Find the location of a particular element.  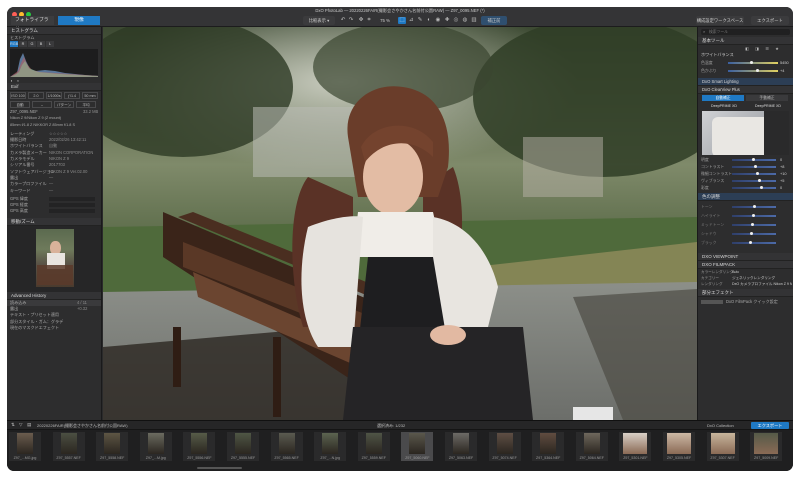

mask-icon: ◐ is located at coordinates (429, 20).